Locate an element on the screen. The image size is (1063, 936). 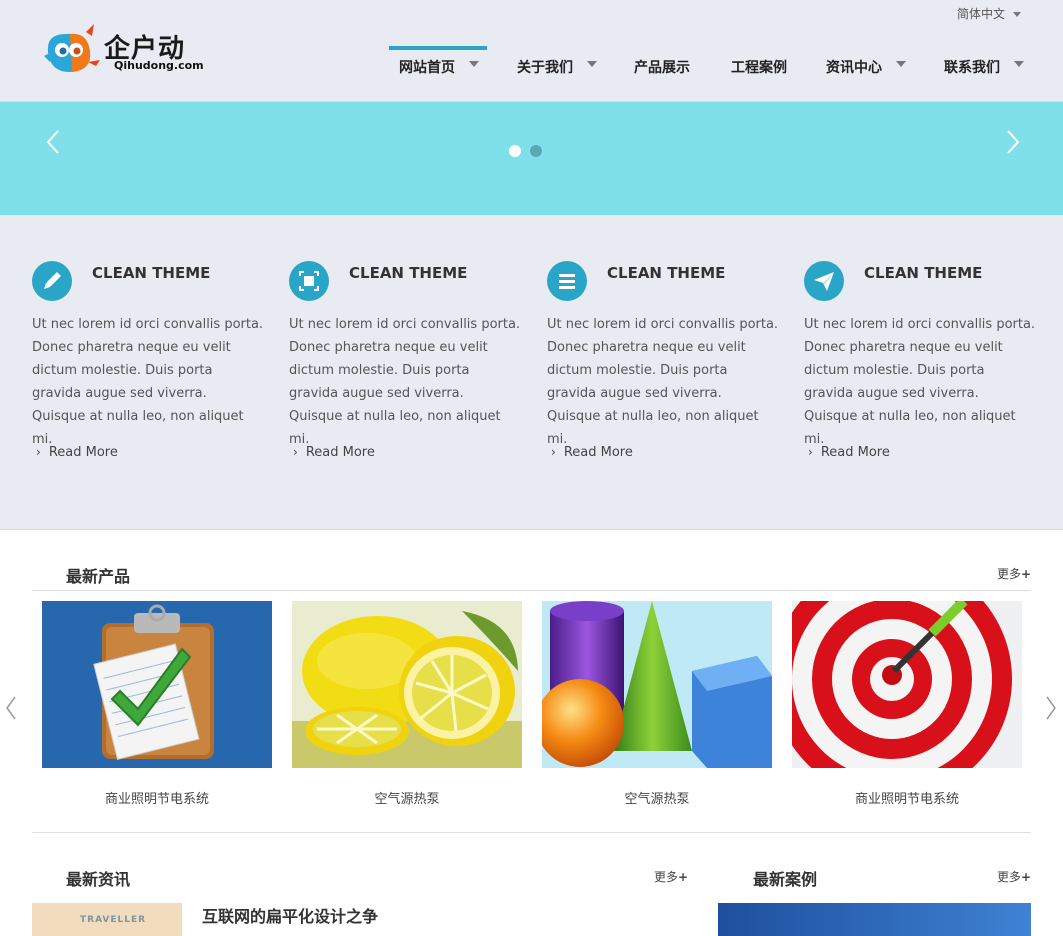
news-title: 最新资讯 is located at coordinates (98, 879).